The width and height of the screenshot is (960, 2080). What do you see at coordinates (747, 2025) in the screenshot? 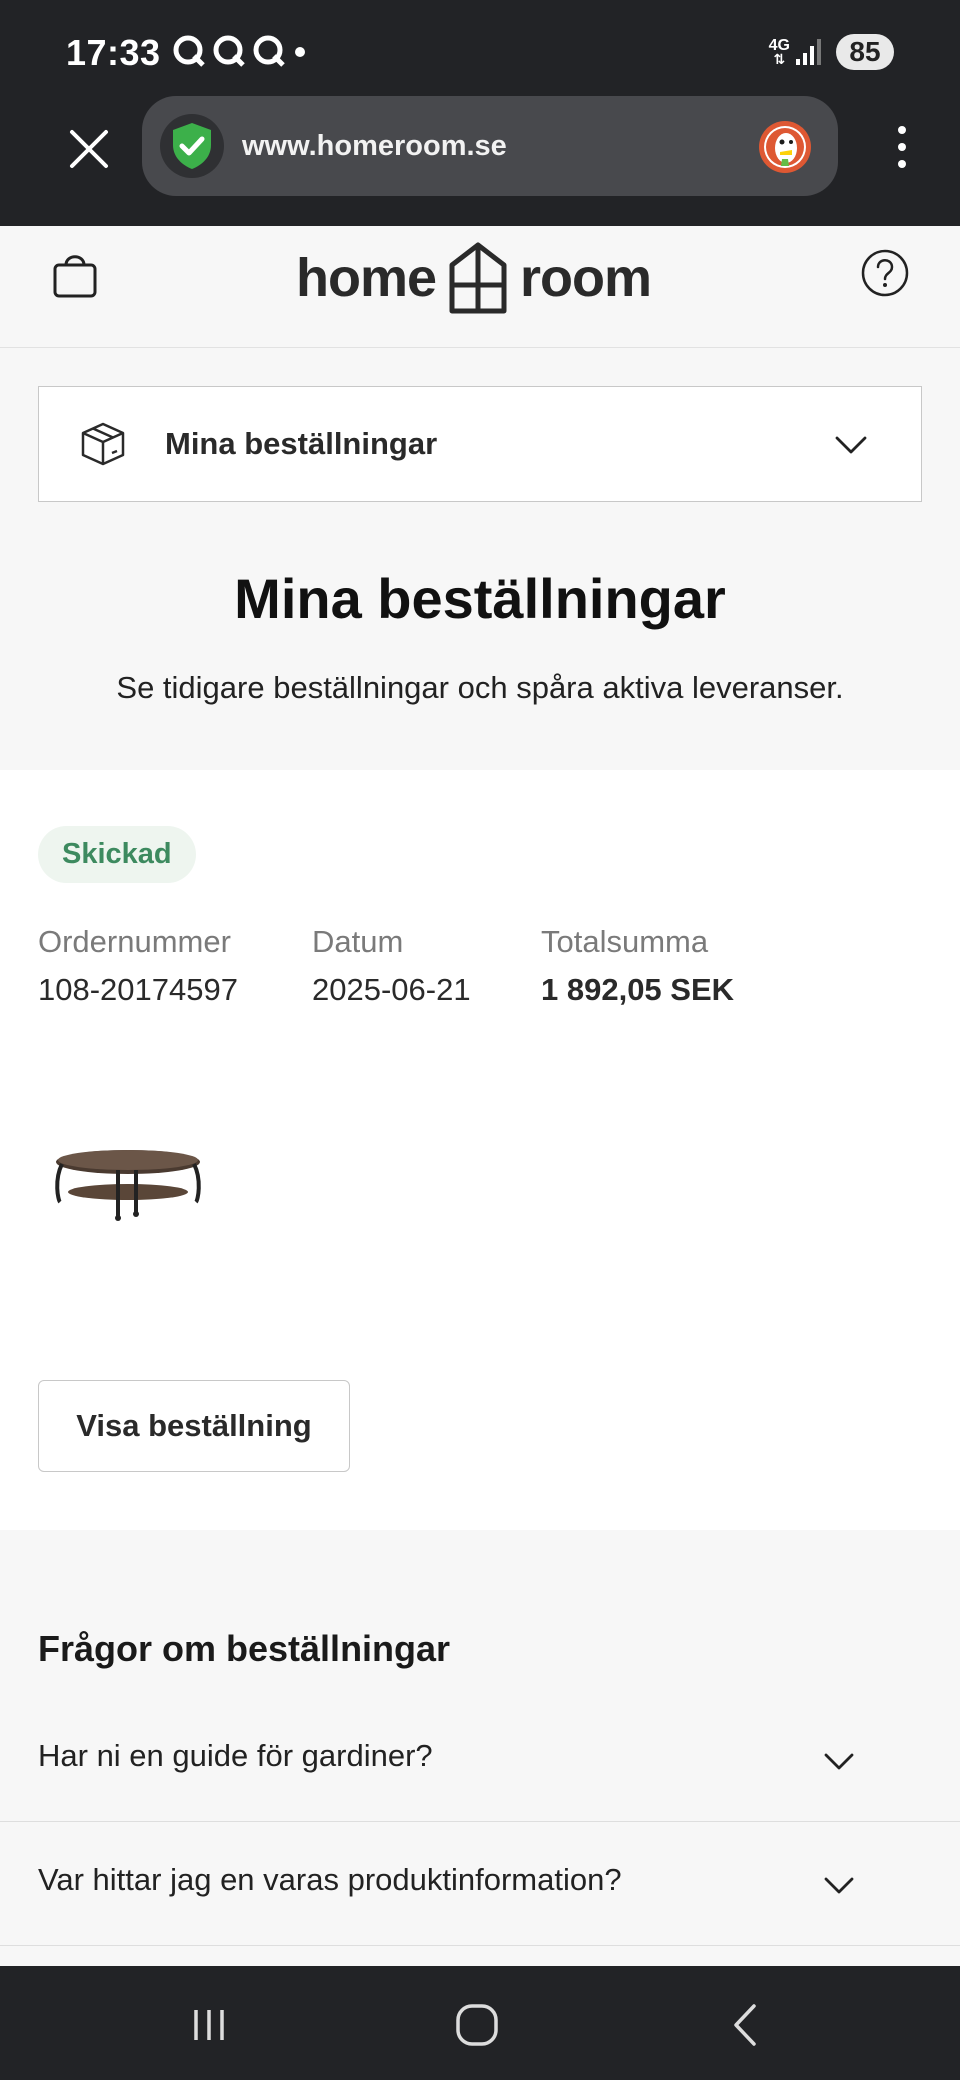
I see `back-icon` at bounding box center [747, 2025].